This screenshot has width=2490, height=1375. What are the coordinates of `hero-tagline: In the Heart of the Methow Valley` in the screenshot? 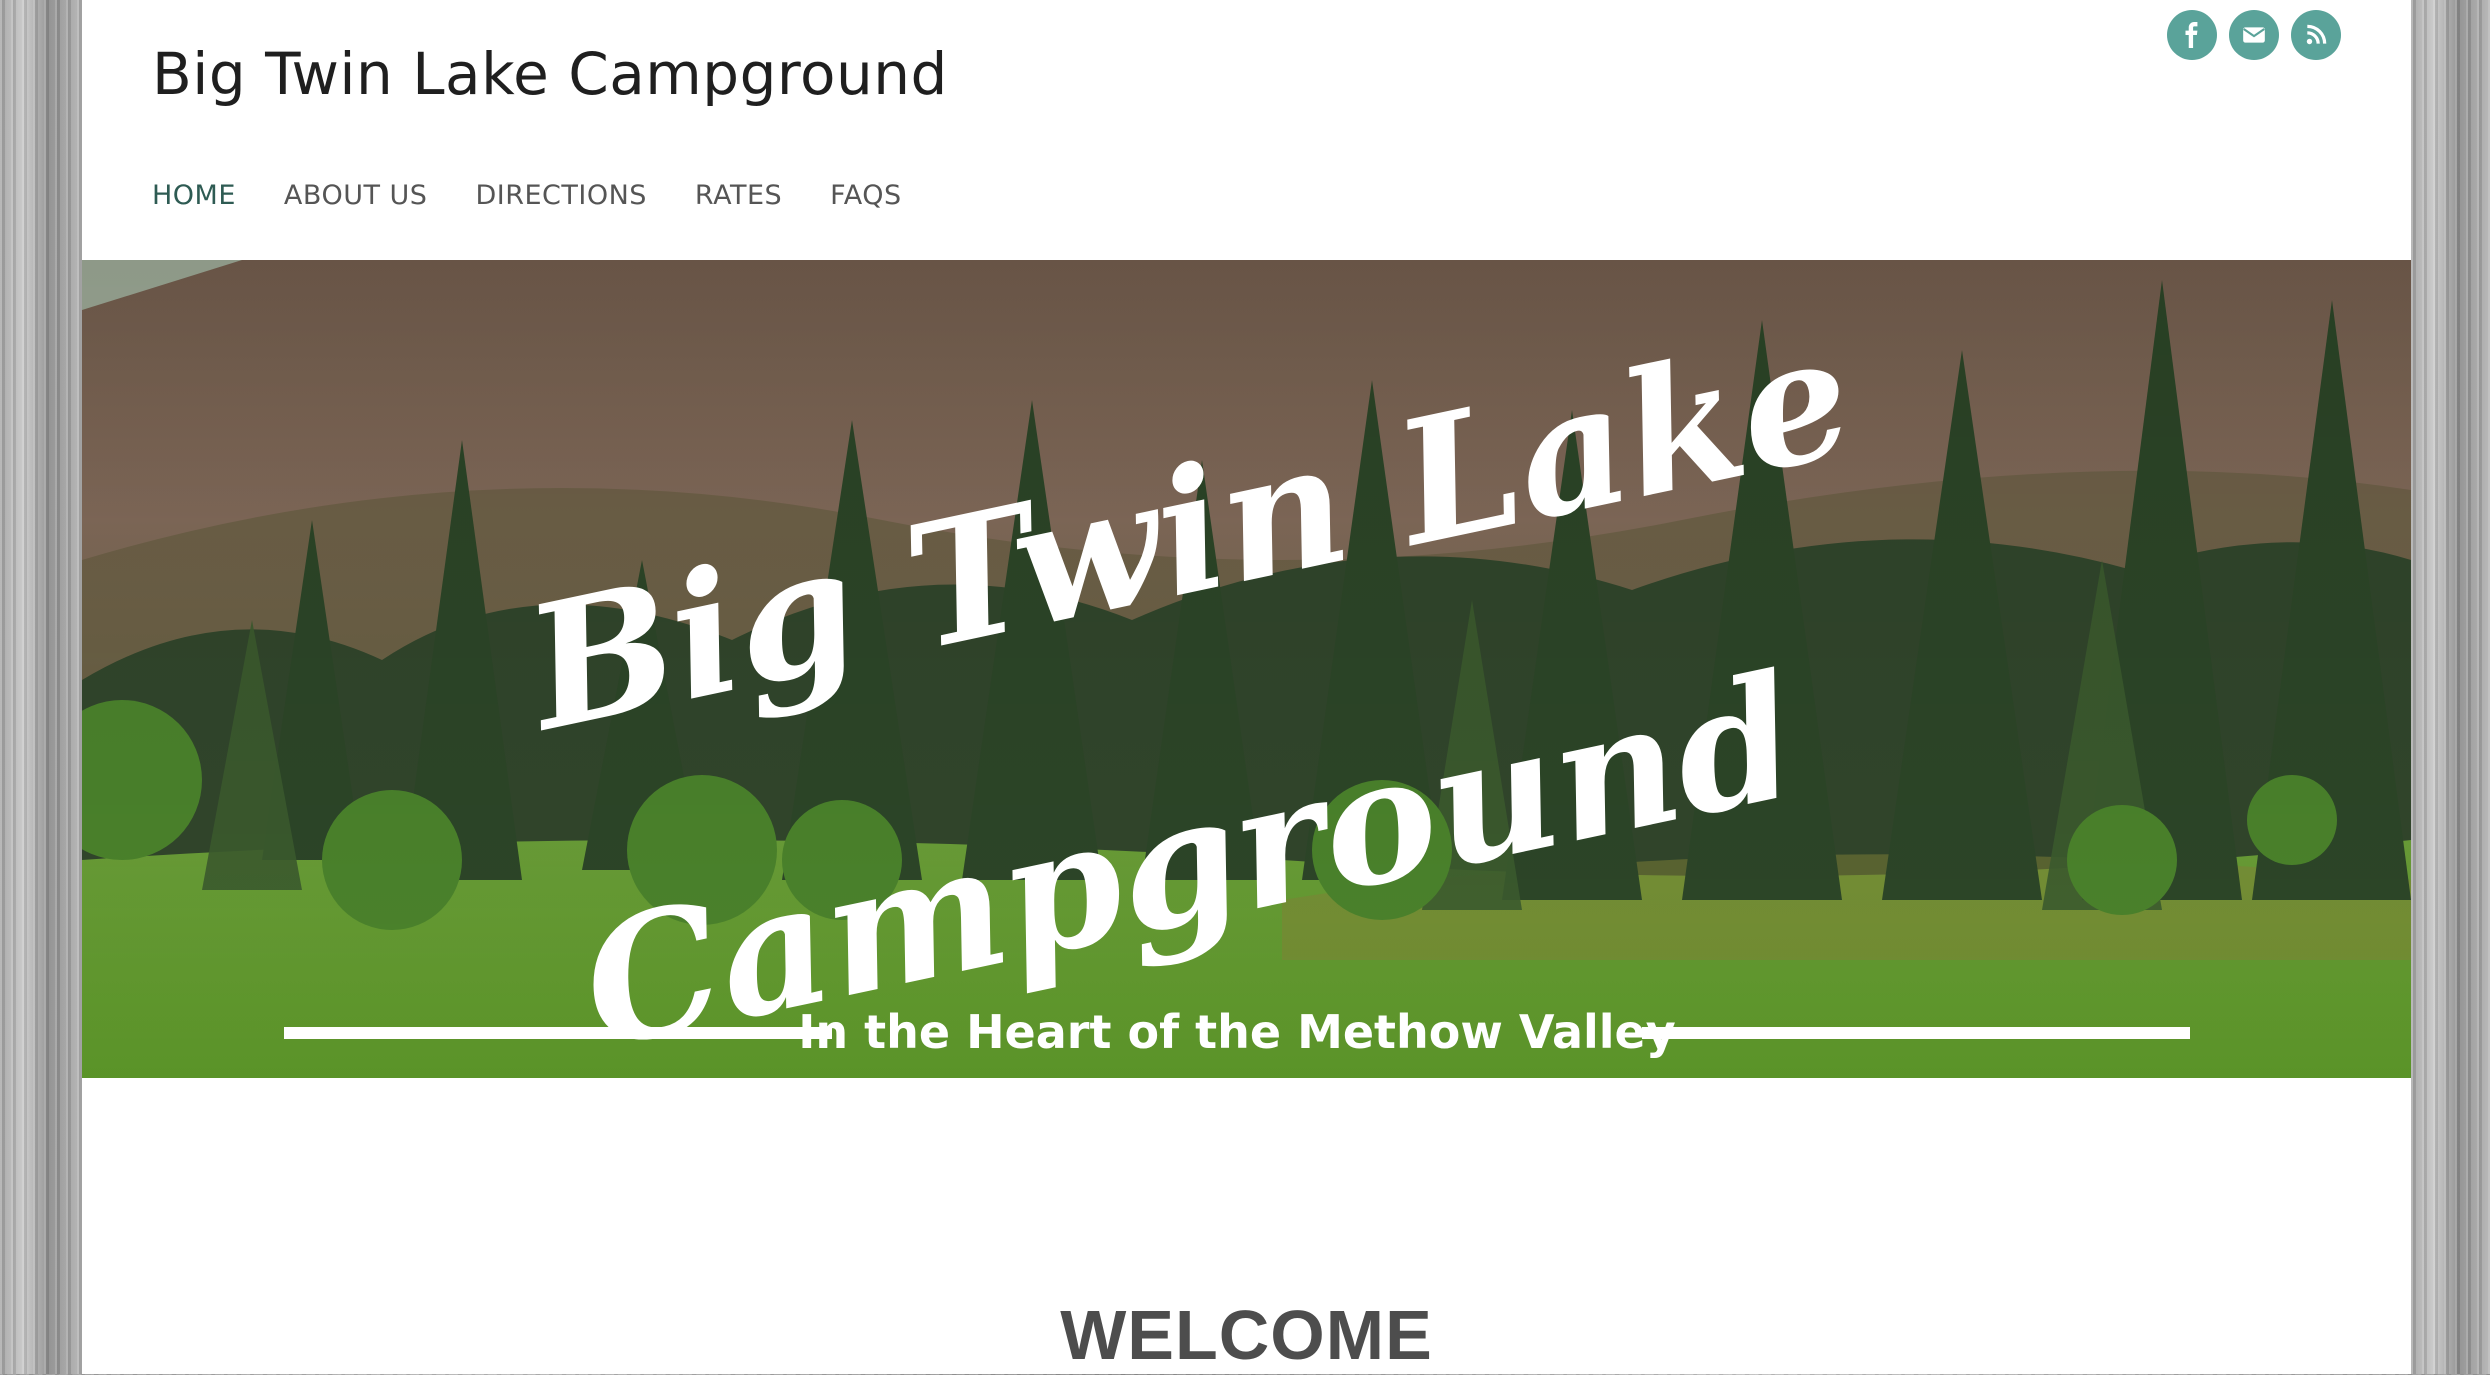 It's located at (1237, 1032).